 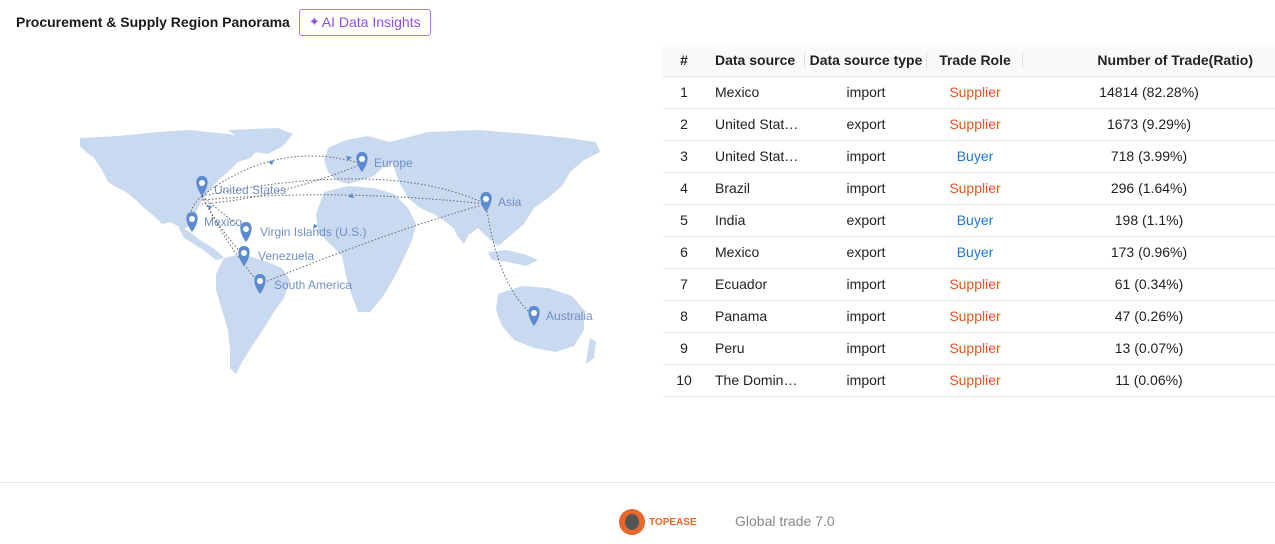 I want to click on land-new-zealand, so click(x=591, y=351).